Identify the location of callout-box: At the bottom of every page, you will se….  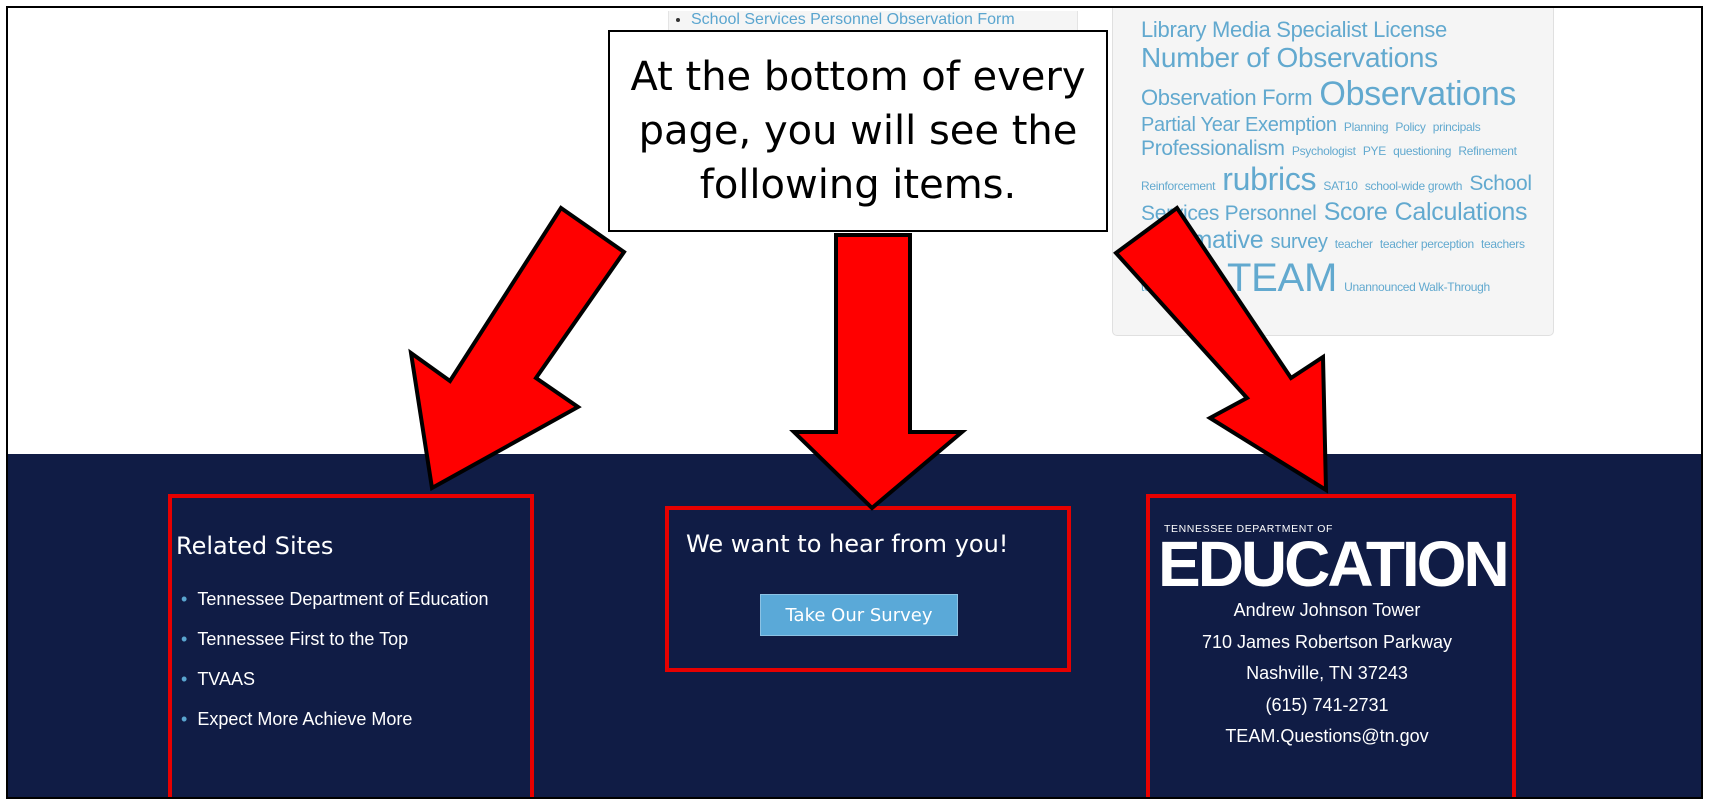
(858, 131).